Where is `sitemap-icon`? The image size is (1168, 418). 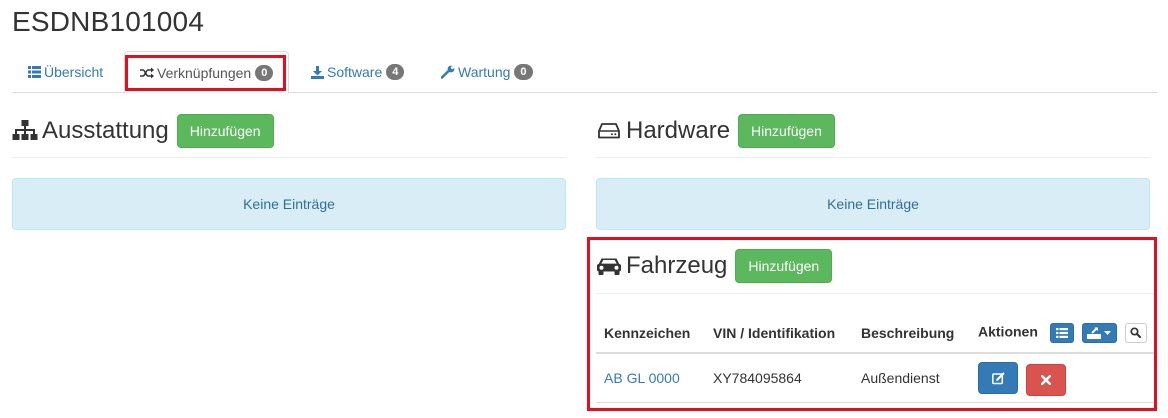
sitemap-icon is located at coordinates (25, 131).